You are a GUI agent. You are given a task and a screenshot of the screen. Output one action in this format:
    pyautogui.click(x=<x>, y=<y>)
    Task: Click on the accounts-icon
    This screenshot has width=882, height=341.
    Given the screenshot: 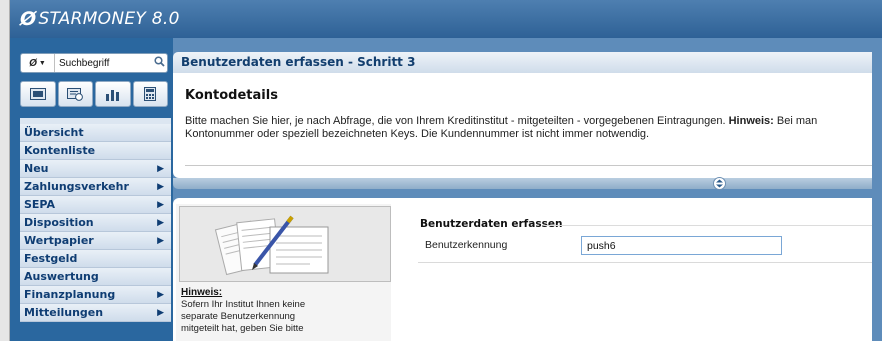 What is the action you would take?
    pyautogui.click(x=37, y=94)
    